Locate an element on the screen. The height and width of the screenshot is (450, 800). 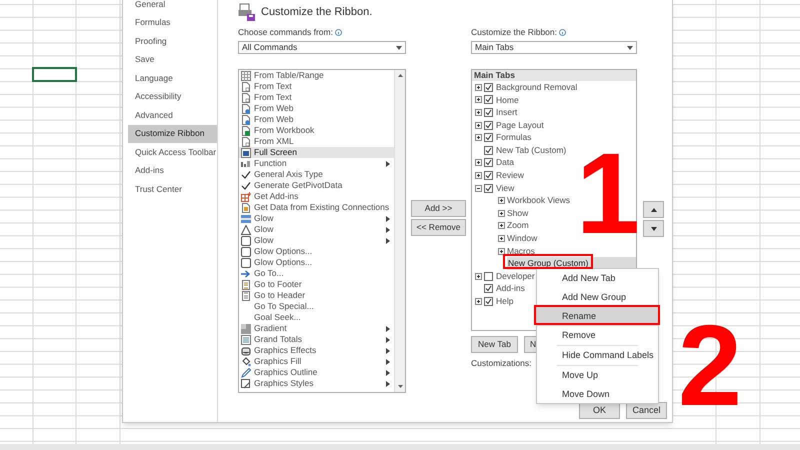
command-item: Gradient is located at coordinates (316, 328).